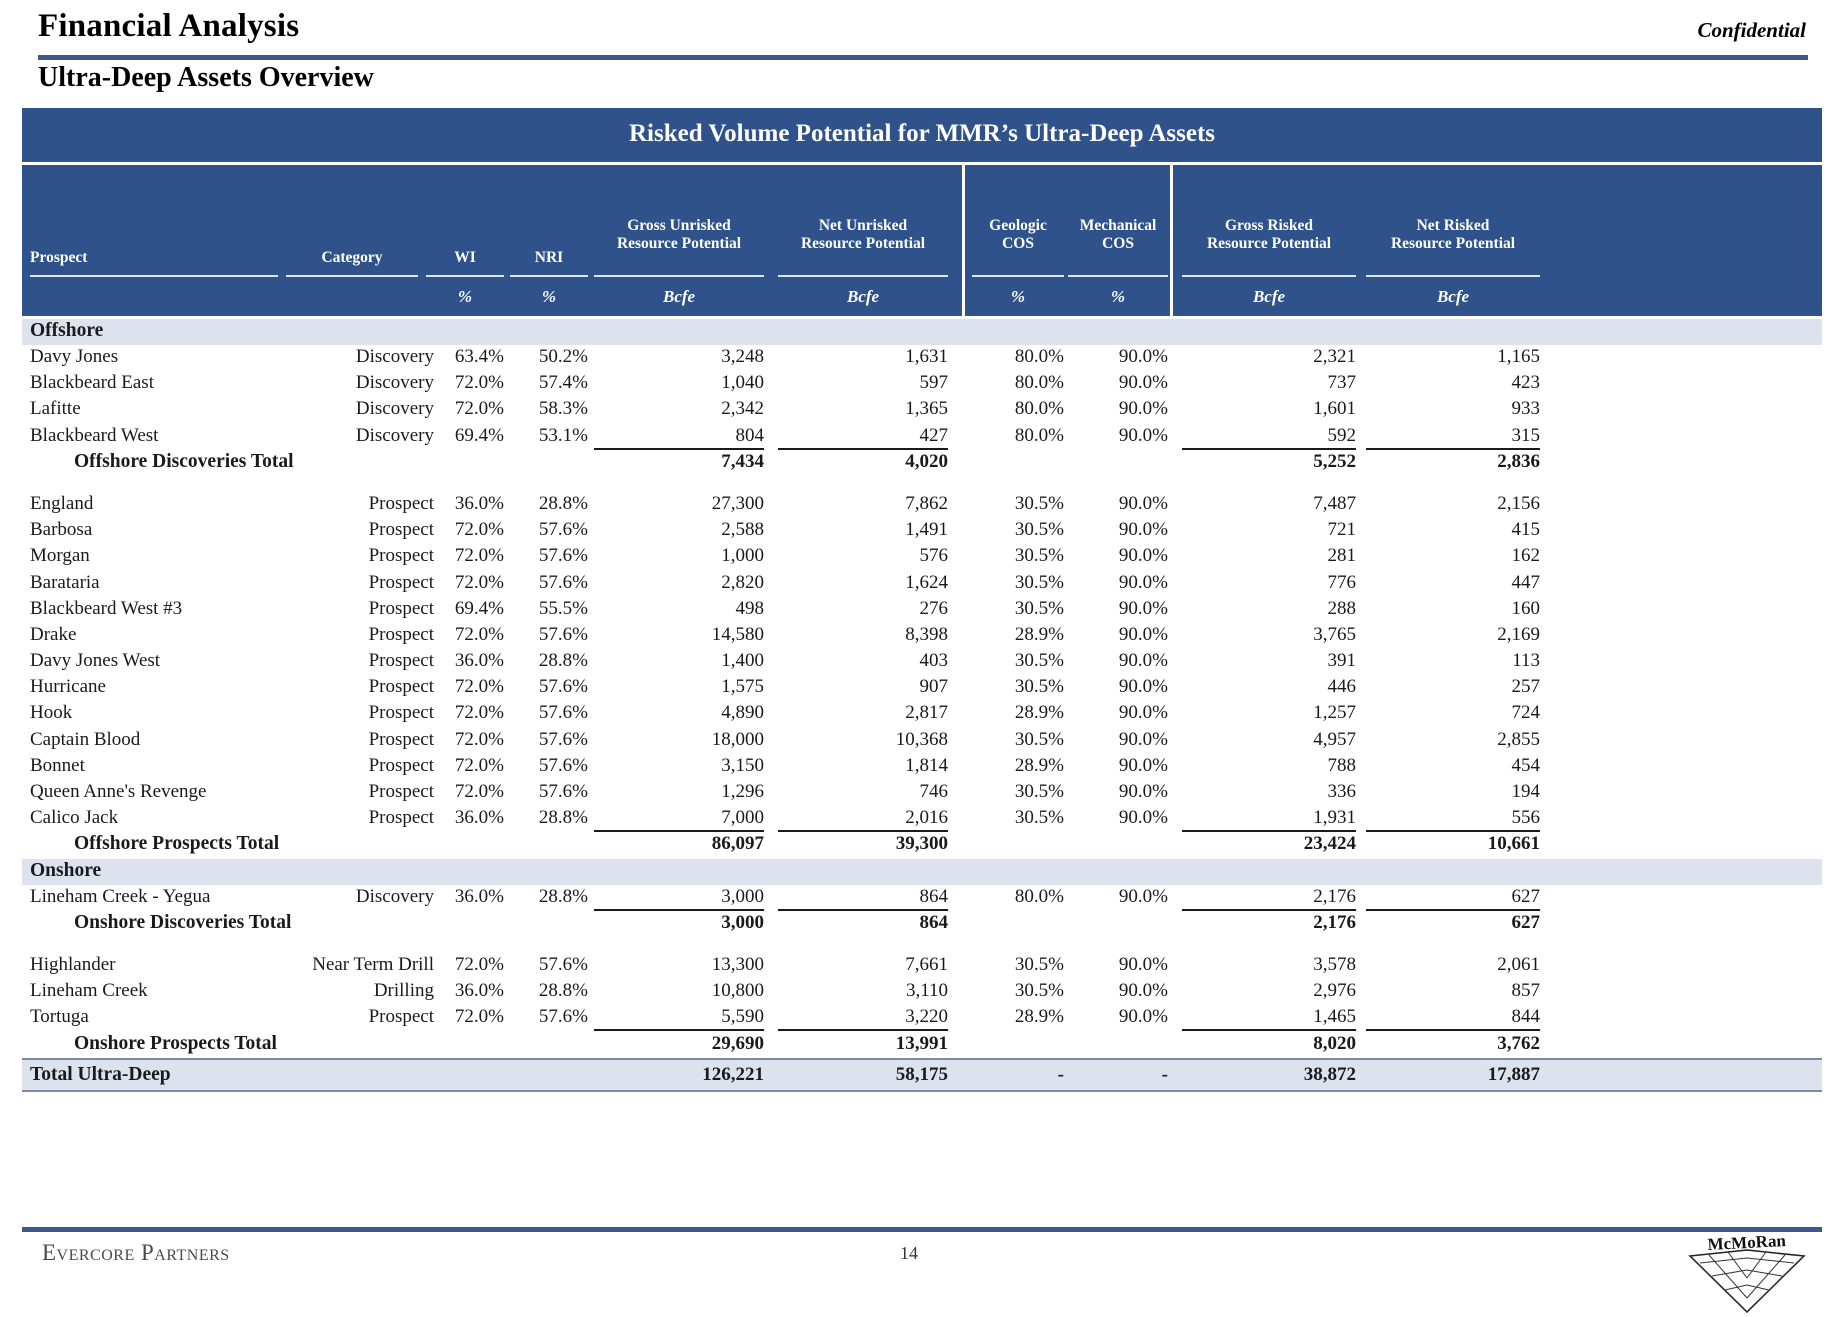  I want to click on cell-net-risked: 423, so click(1526, 383).